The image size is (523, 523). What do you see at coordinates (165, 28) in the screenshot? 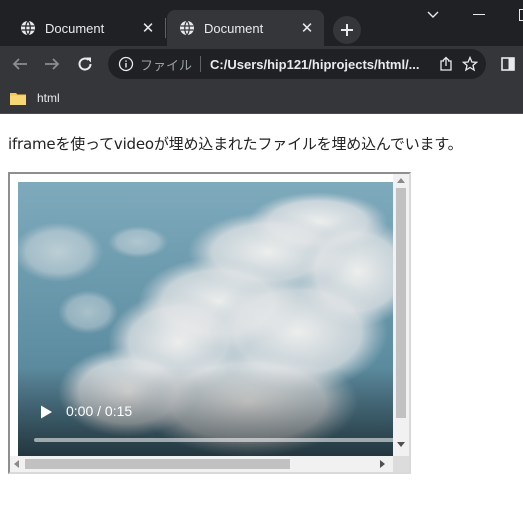
I see `tab-divider` at bounding box center [165, 28].